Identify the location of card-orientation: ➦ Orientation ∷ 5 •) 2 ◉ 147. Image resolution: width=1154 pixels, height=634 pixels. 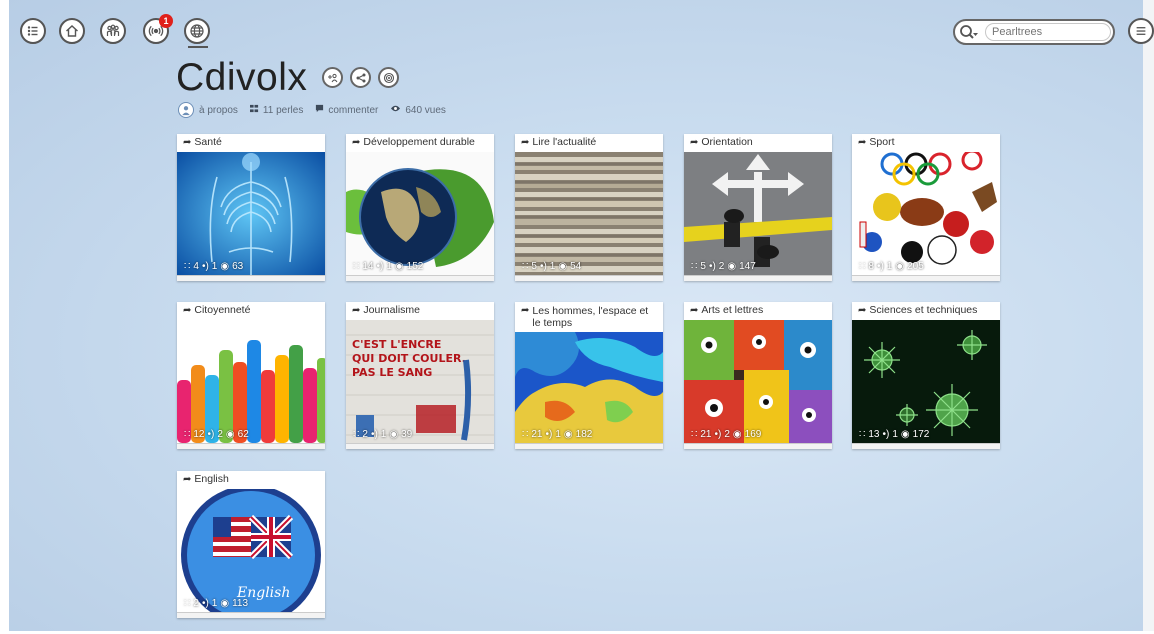
(758, 207).